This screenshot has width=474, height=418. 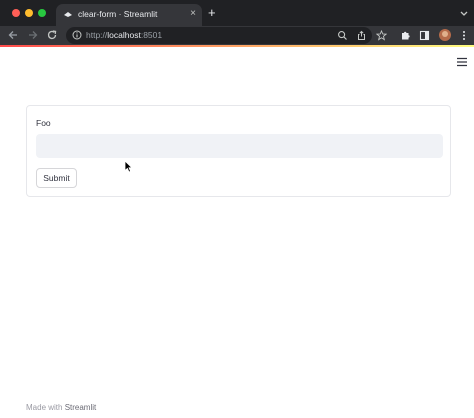 I want to click on avatar, so click(x=445, y=35).